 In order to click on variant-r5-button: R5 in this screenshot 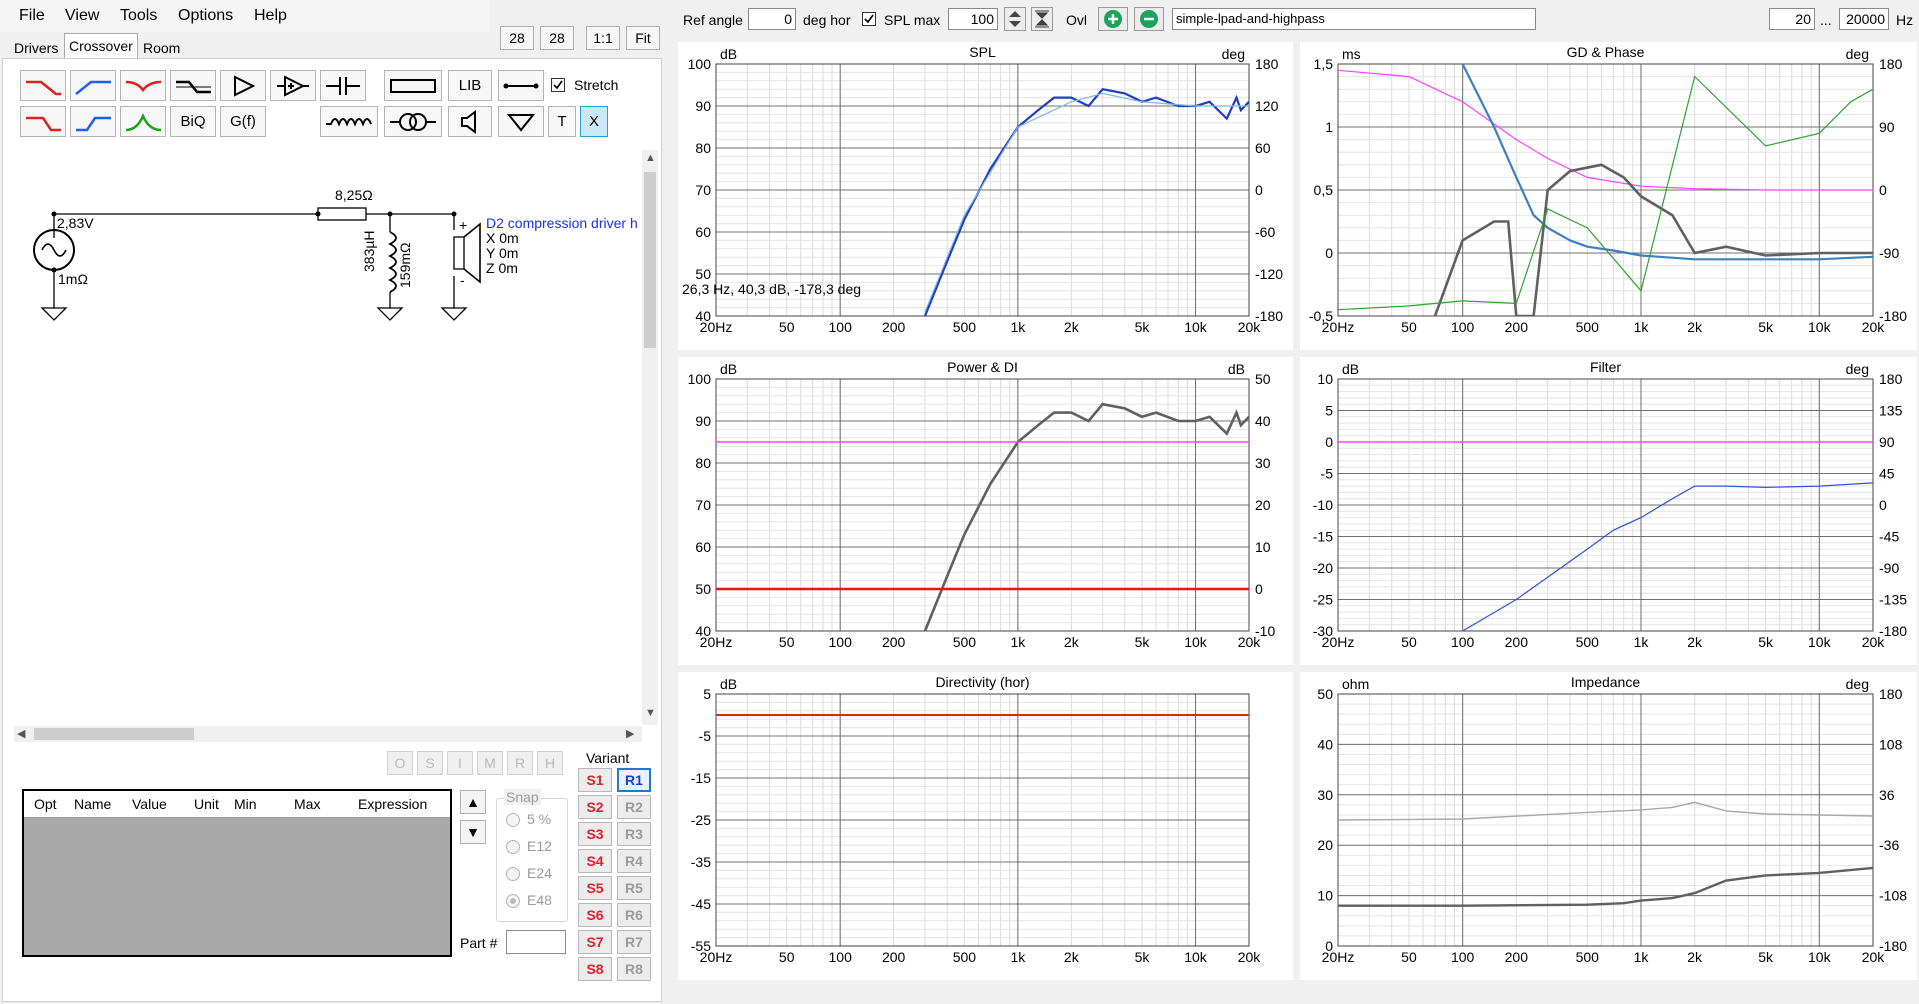, I will do `click(634, 888)`.